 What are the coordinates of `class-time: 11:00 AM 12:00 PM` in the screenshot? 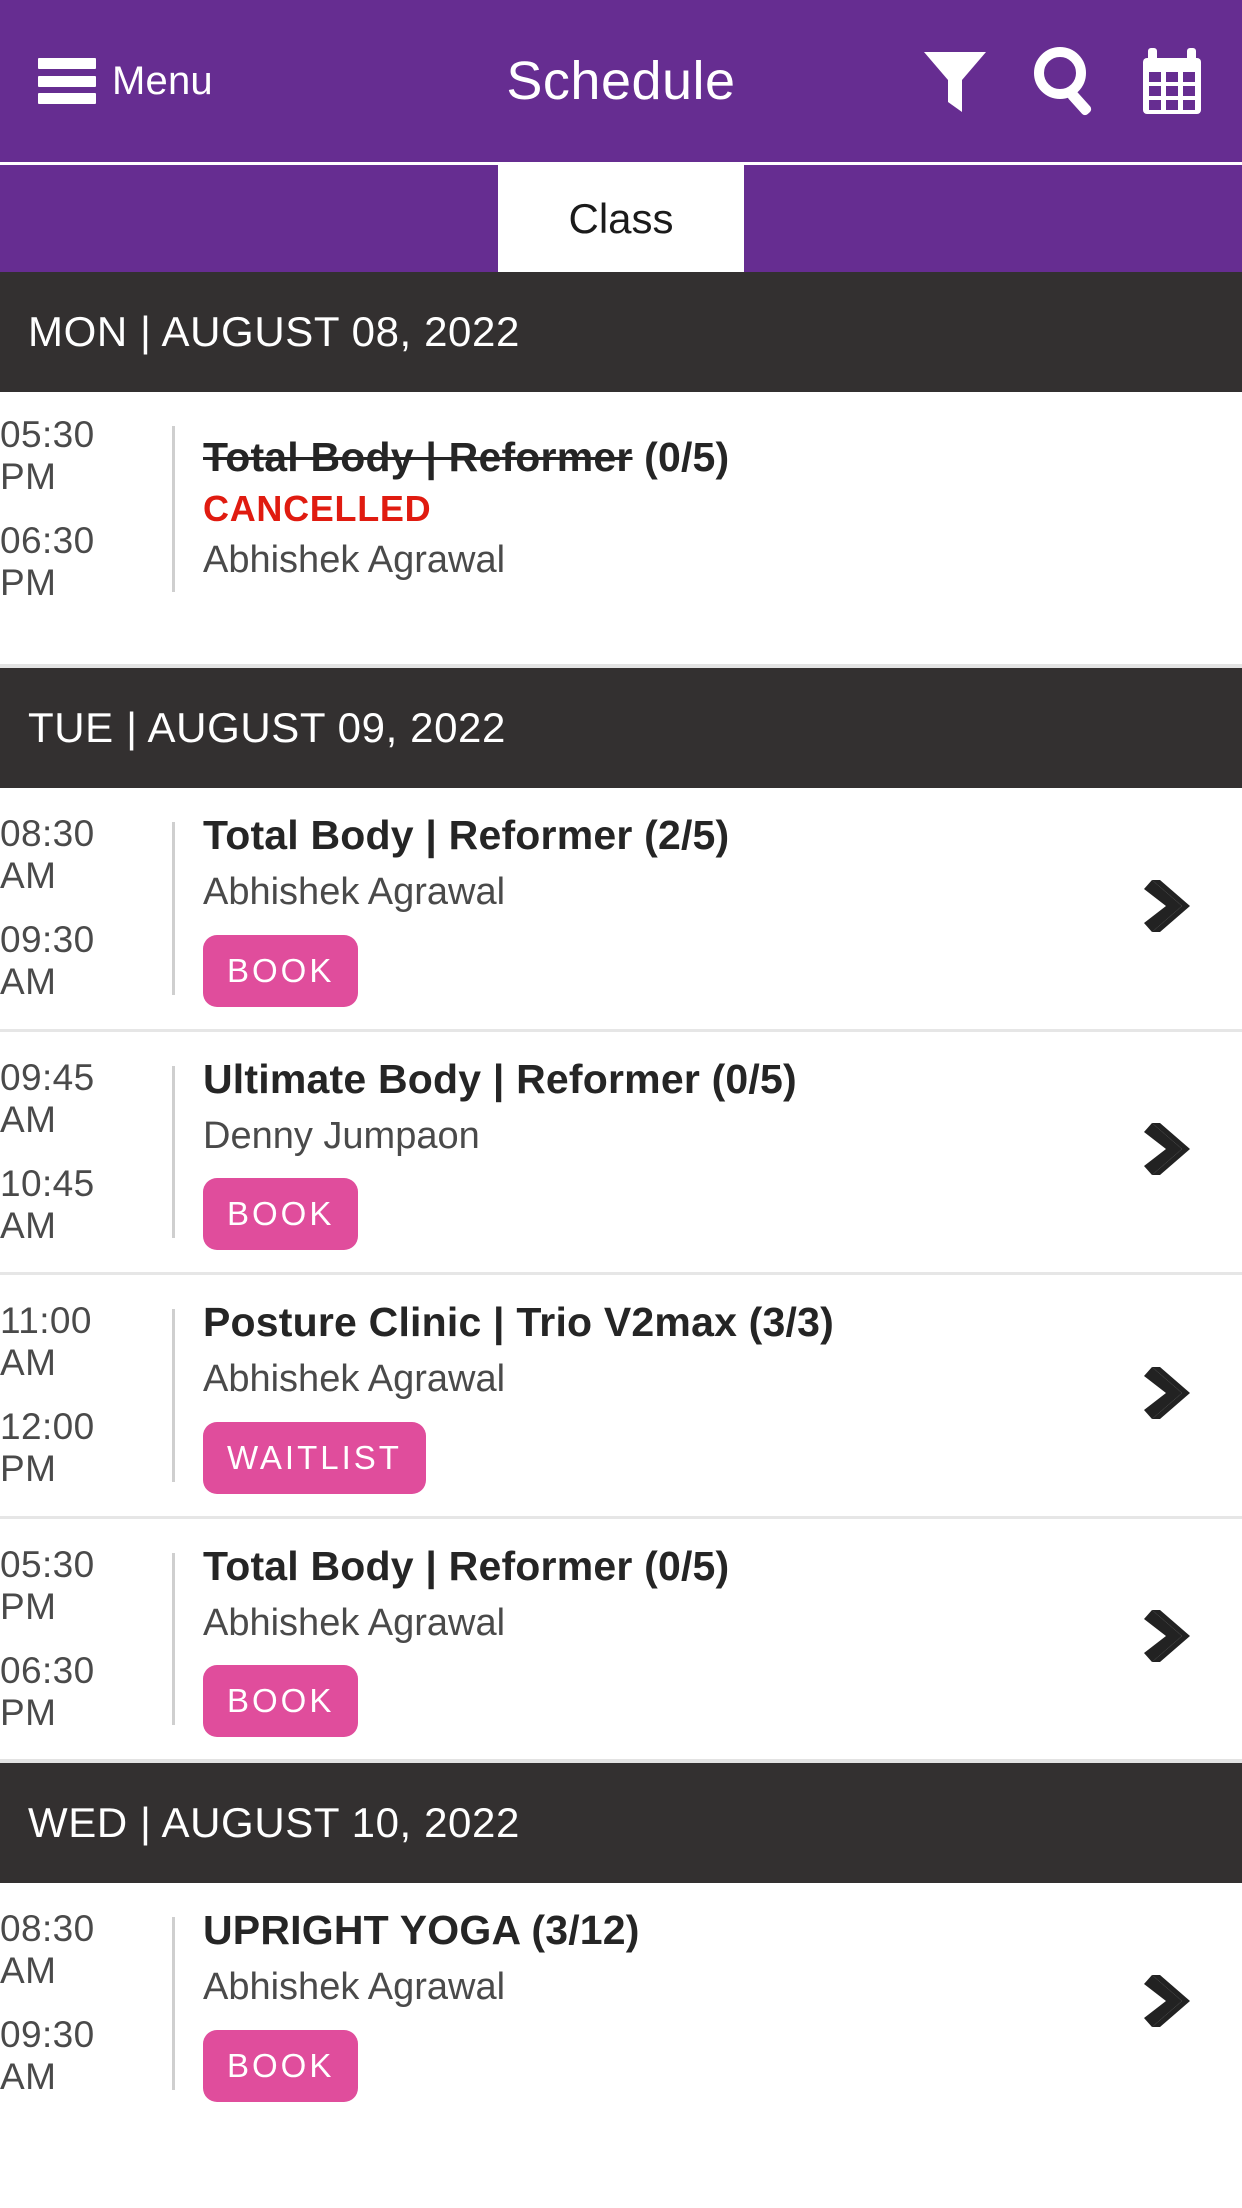 It's located at (86, 1395).